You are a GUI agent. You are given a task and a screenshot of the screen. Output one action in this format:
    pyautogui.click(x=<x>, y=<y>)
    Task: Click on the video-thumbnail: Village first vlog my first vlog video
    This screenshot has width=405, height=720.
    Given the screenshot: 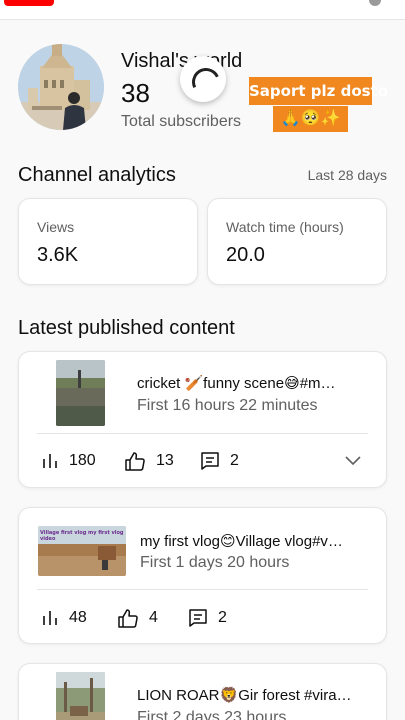 What is the action you would take?
    pyautogui.click(x=82, y=551)
    